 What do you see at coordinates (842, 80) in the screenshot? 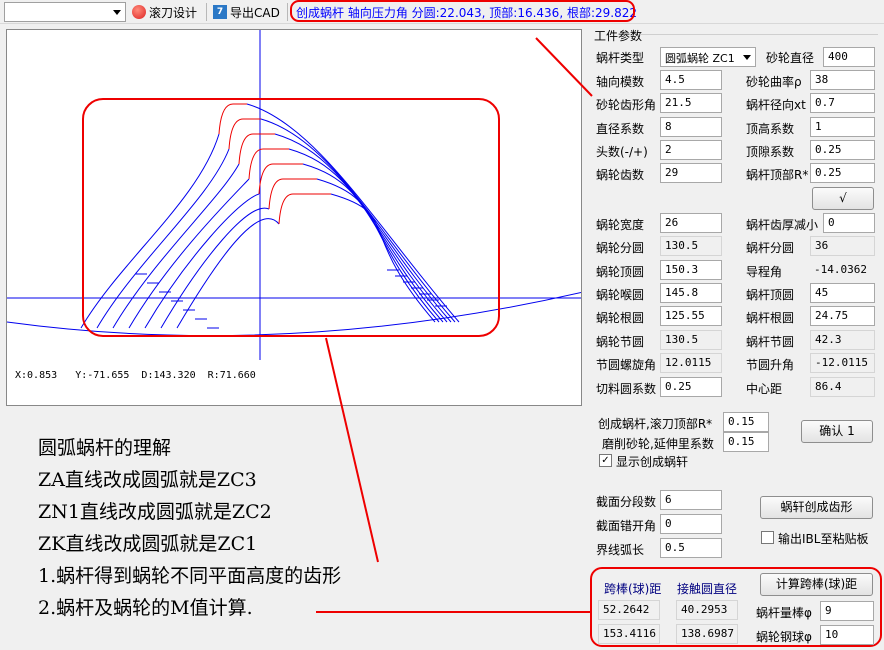
I see `wheel-curv-input: 38` at bounding box center [842, 80].